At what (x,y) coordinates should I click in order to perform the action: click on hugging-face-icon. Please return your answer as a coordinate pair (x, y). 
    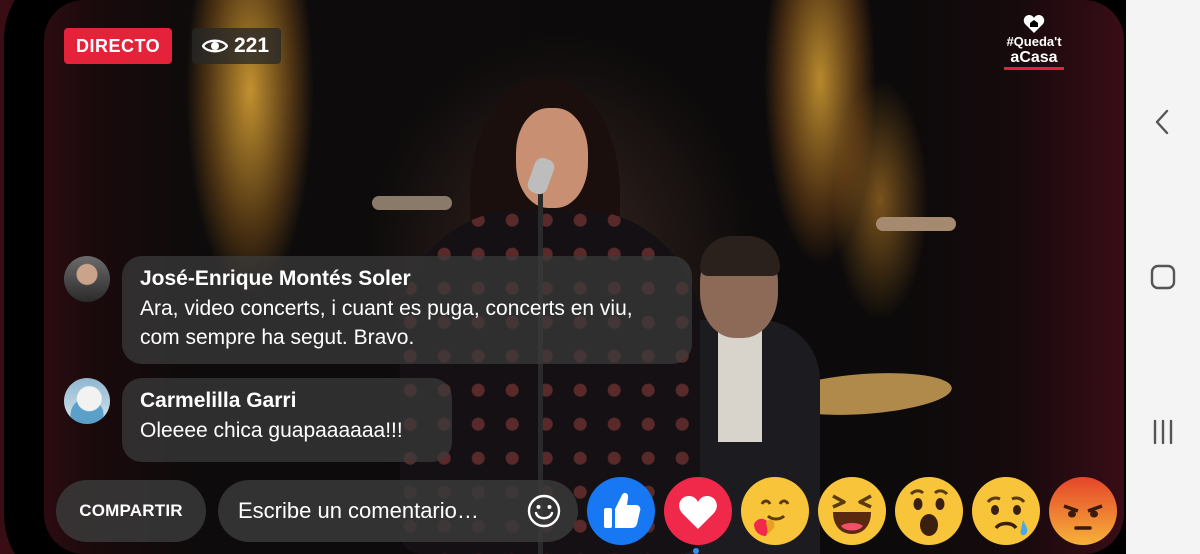
    Looking at the image, I should click on (775, 511).